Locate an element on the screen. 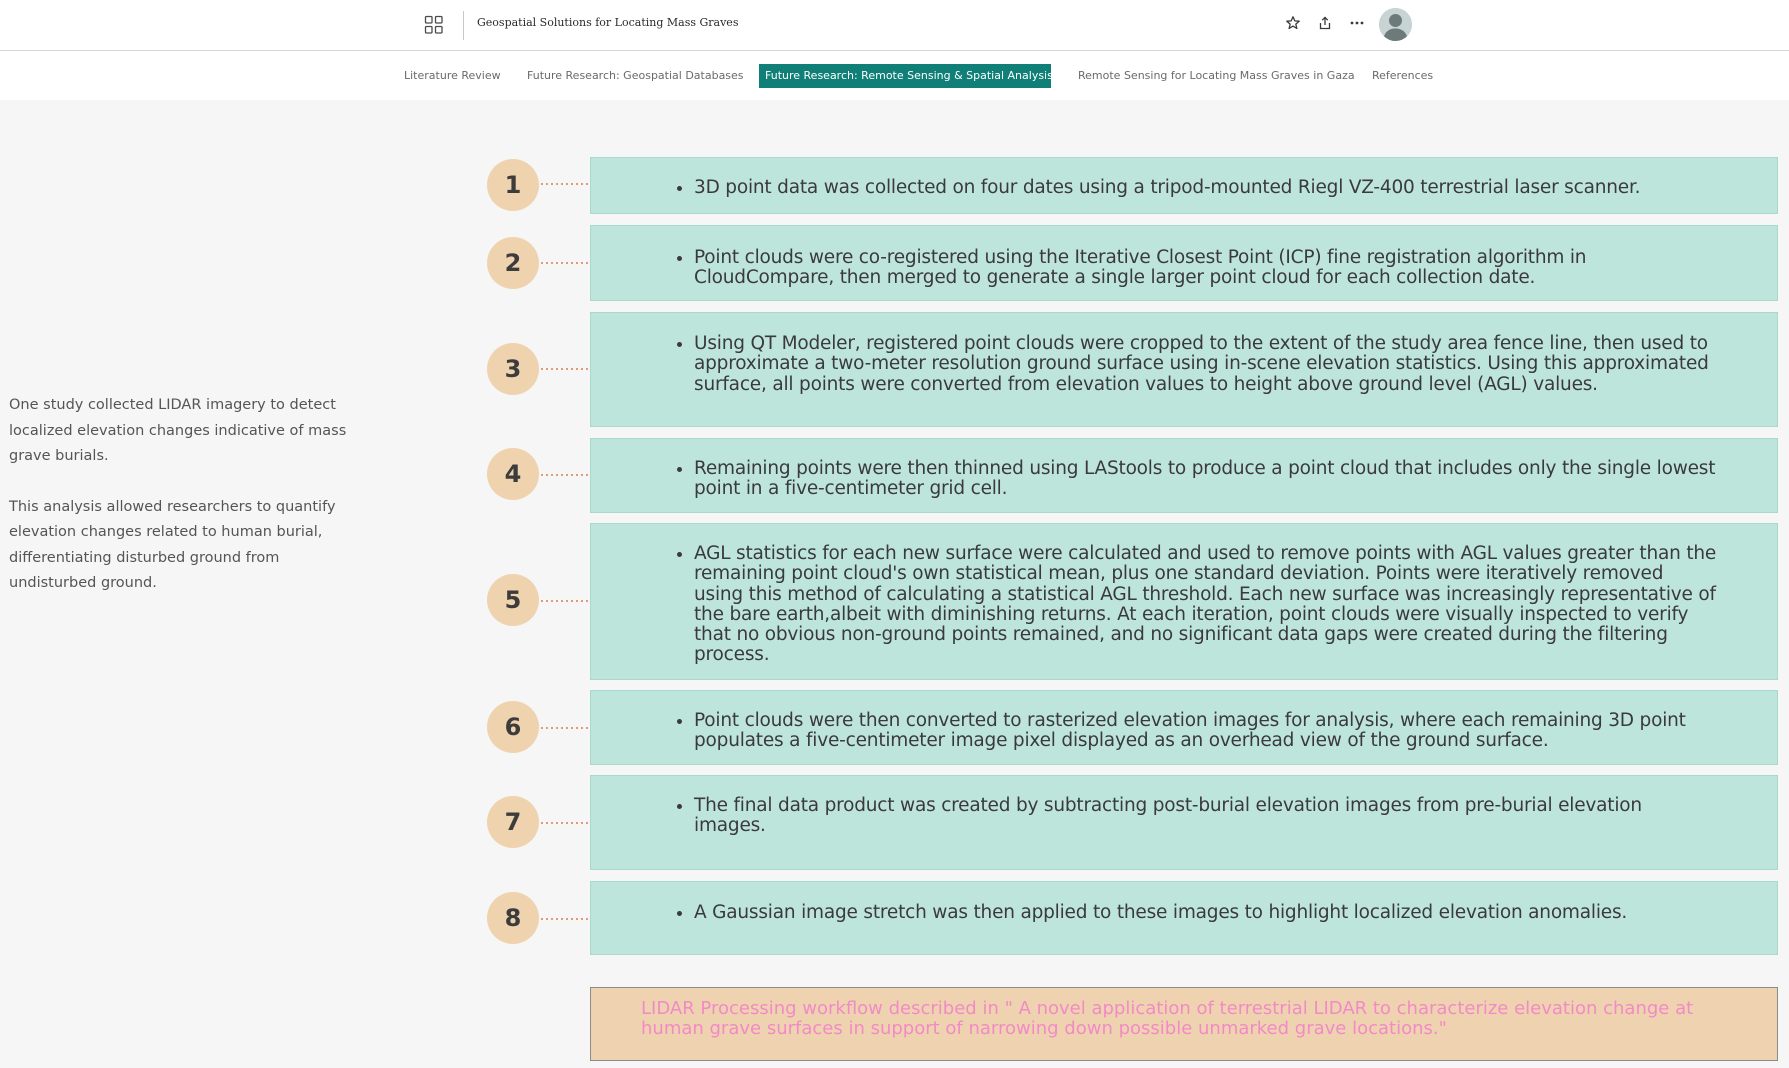 This screenshot has width=1789, height=1068. nav-references: References is located at coordinates (1402, 76).